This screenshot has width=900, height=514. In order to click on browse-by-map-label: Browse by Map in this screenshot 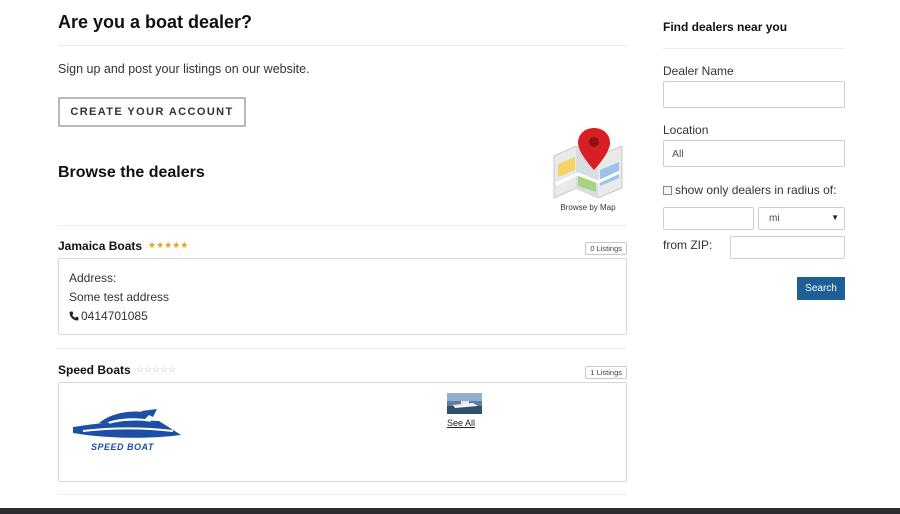, I will do `click(588, 207)`.